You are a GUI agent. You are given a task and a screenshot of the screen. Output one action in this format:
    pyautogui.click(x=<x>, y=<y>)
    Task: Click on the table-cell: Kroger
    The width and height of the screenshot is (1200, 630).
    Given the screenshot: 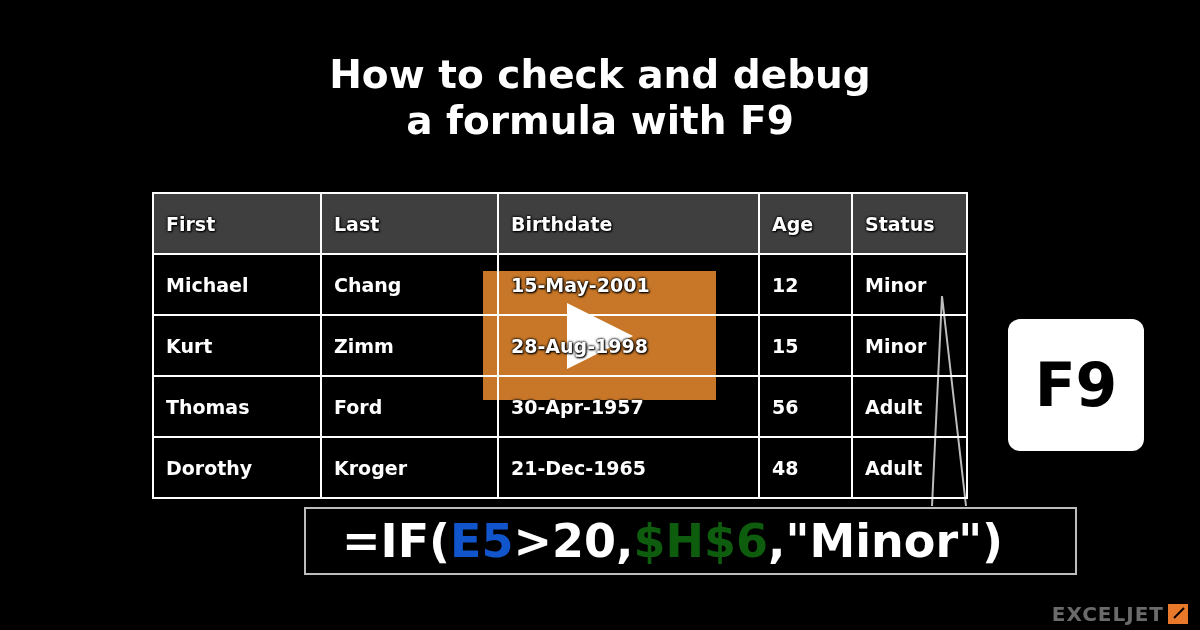 What is the action you would take?
    pyautogui.click(x=409, y=467)
    